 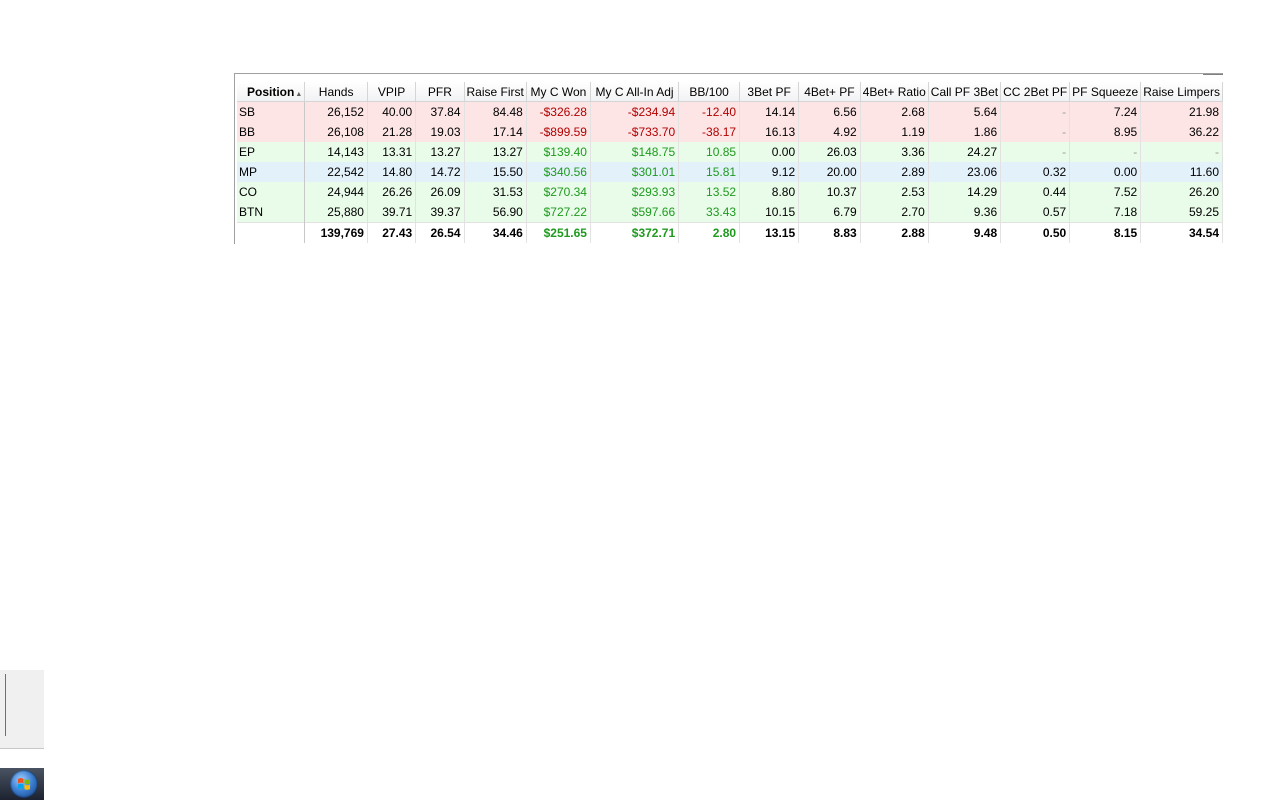 What do you see at coordinates (558, 192) in the screenshot?
I see `cell-my-c-won: $270.34` at bounding box center [558, 192].